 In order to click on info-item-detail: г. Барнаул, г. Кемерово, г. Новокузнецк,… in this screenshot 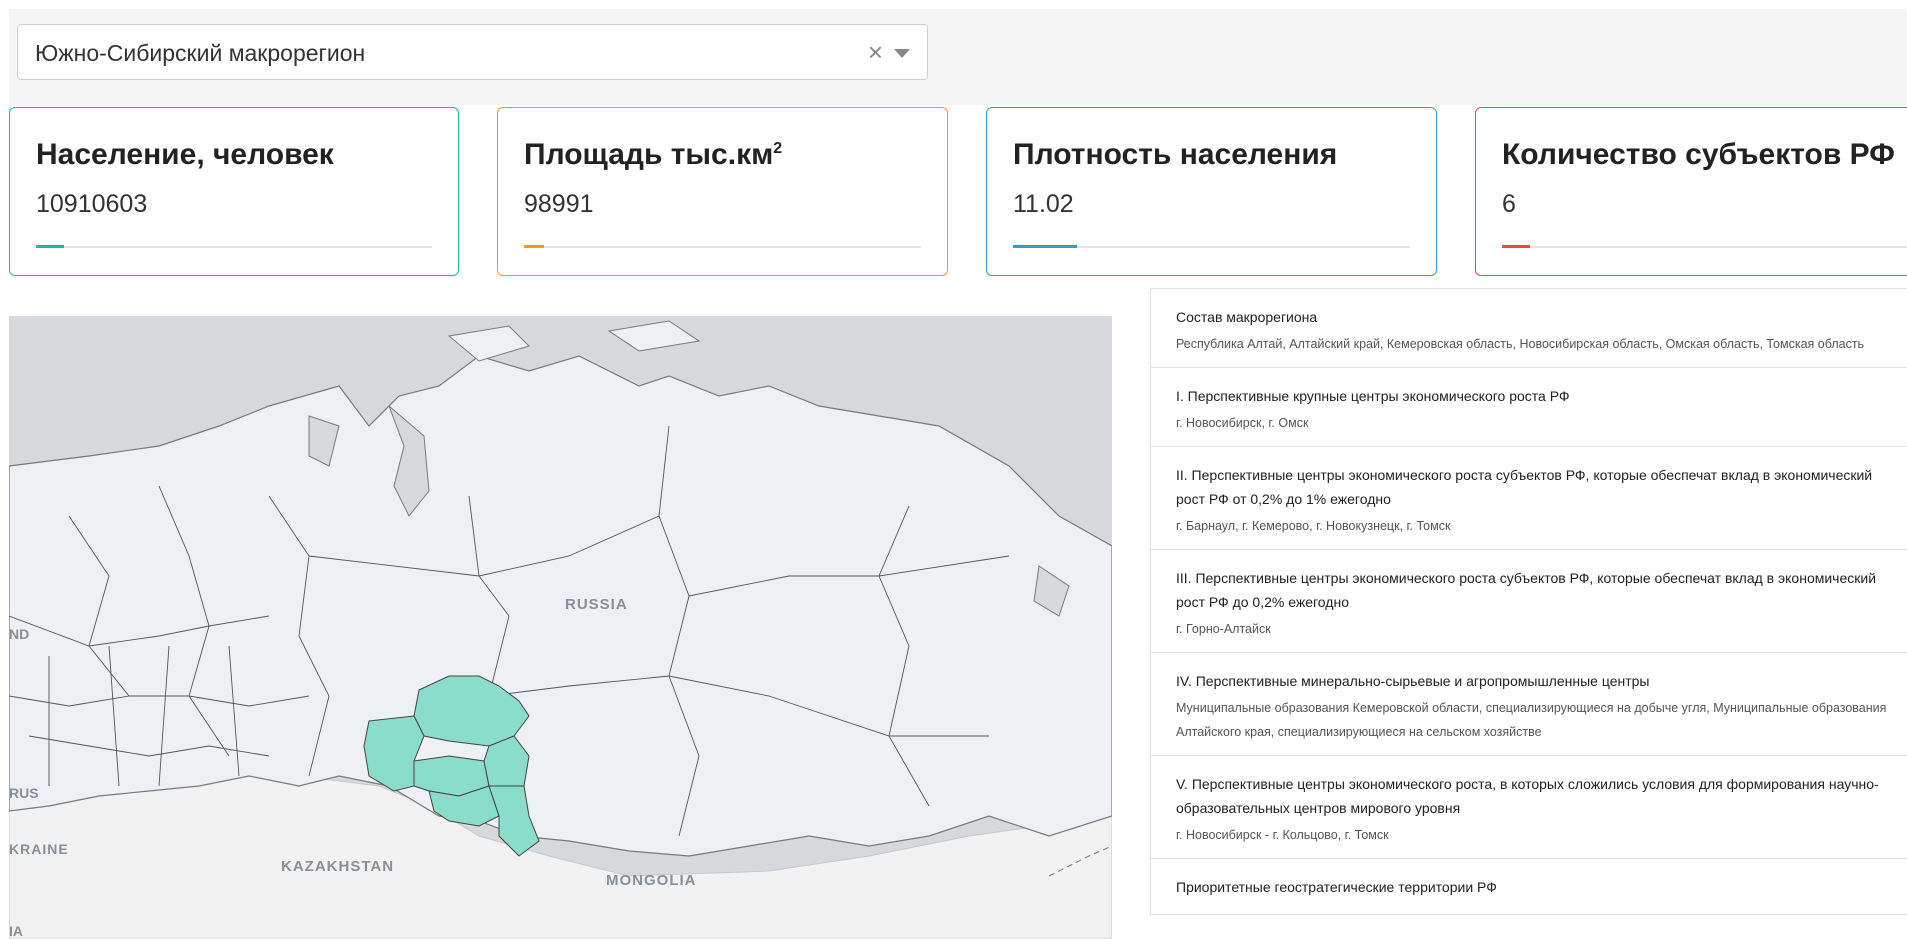, I will do `click(1313, 526)`.